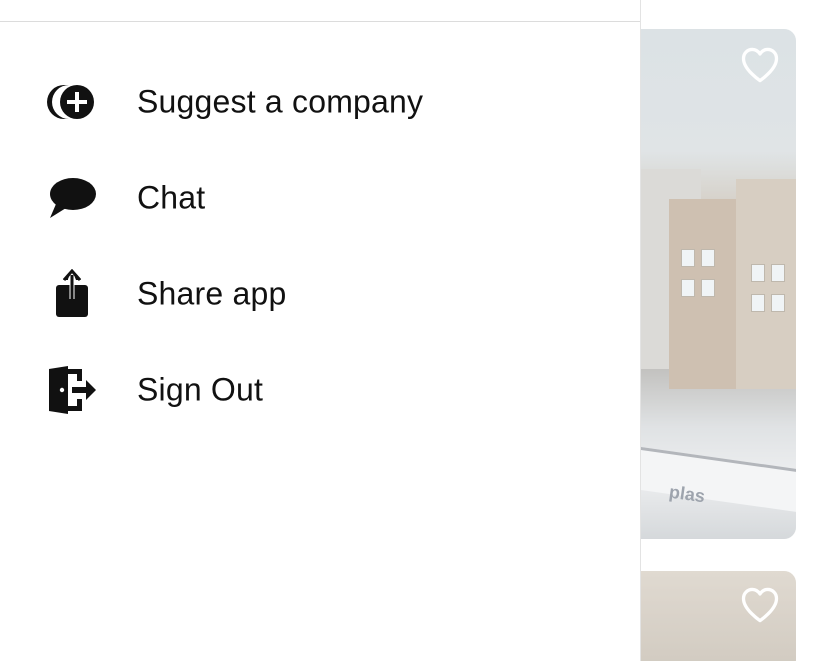 Image resolution: width=828 pixels, height=661 pixels. I want to click on company-card: plas, so click(718, 284).